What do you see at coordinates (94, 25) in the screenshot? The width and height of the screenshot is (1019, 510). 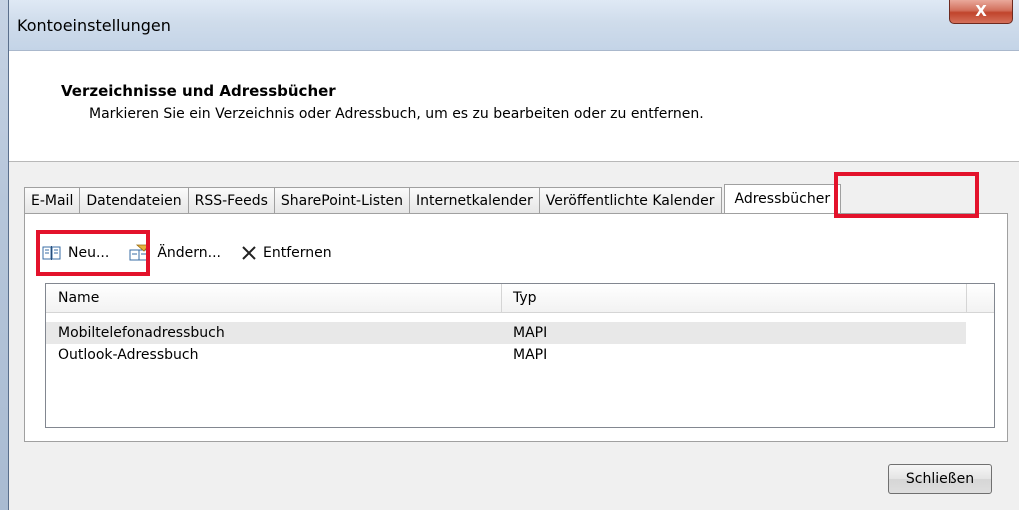 I see `window-title: Kontoeinstellungen` at bounding box center [94, 25].